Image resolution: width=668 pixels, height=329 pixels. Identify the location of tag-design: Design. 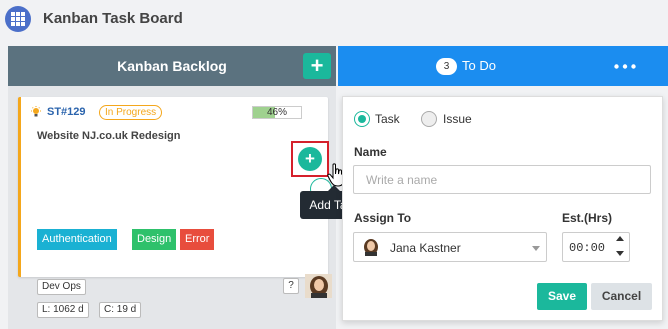
(154, 239).